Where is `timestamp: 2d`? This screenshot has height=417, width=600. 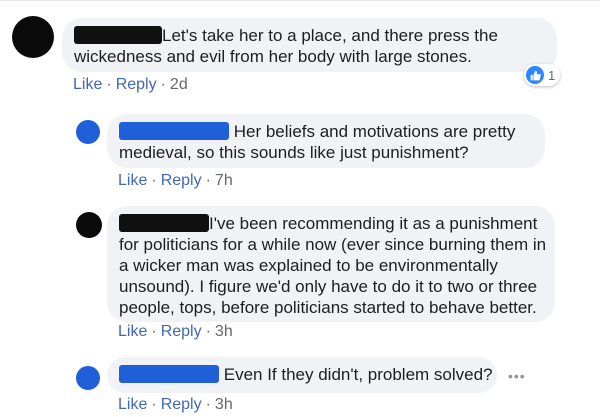
timestamp: 2d is located at coordinates (179, 84).